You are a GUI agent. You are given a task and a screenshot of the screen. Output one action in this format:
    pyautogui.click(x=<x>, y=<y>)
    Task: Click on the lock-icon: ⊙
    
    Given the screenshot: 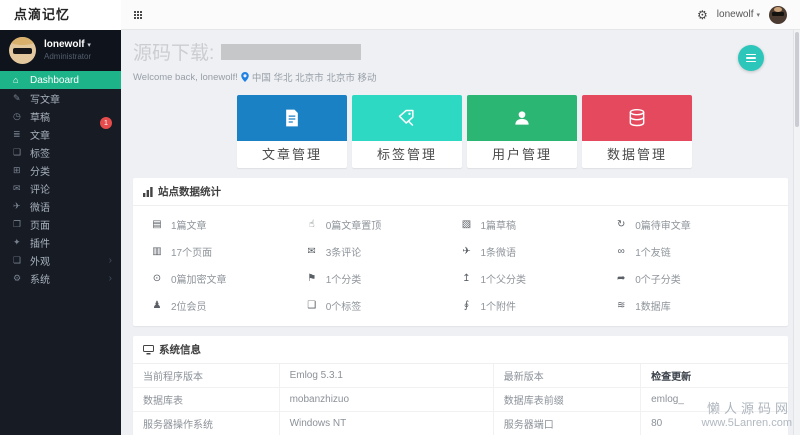 What is the action you would take?
    pyautogui.click(x=157, y=278)
    